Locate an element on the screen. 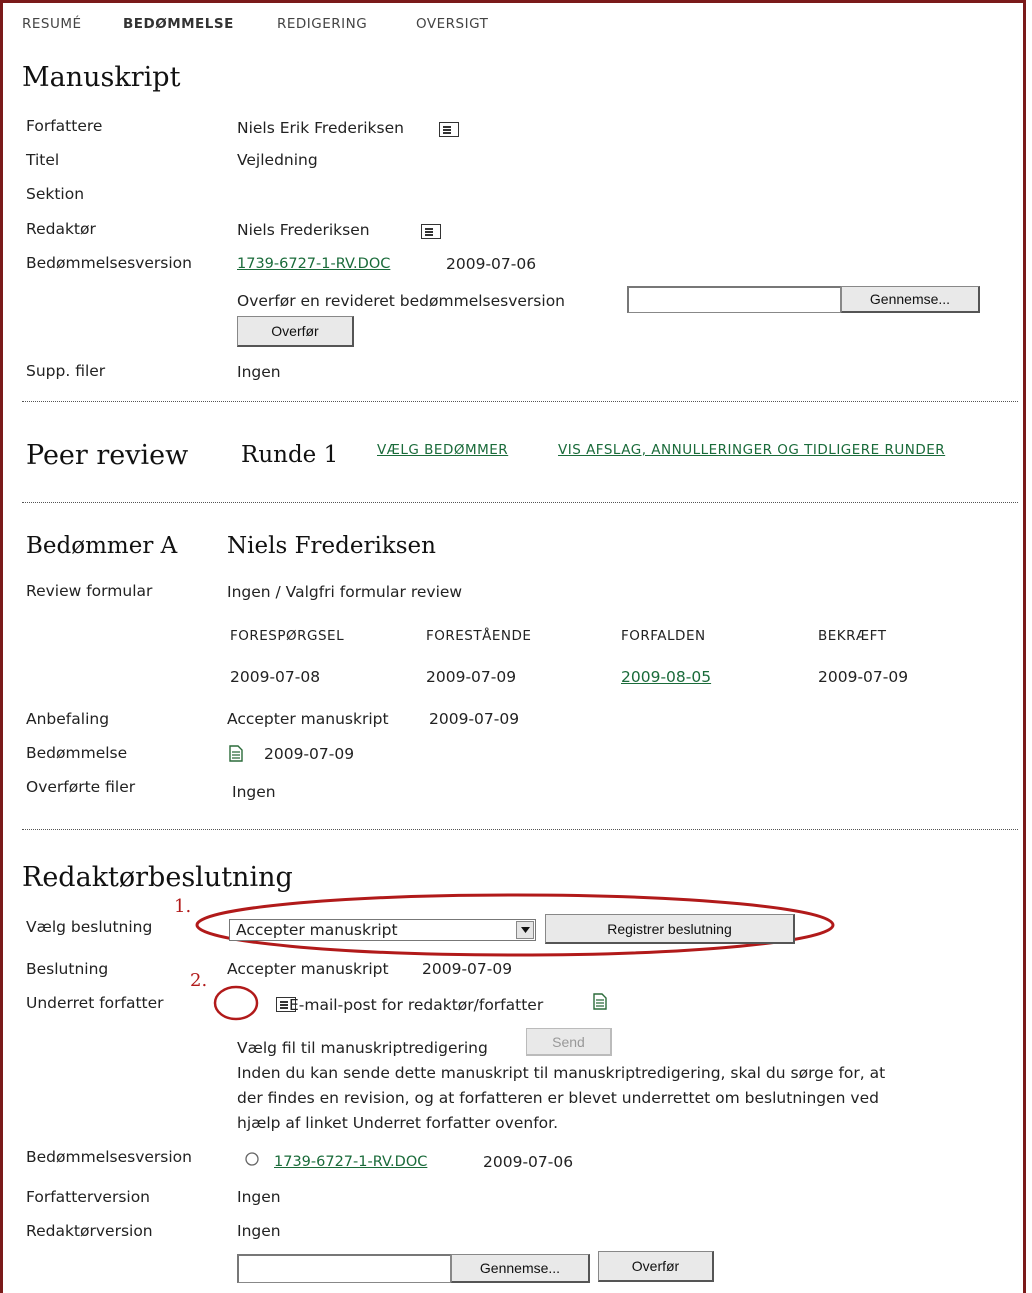  peer-review-heading: Peer review is located at coordinates (107, 455).